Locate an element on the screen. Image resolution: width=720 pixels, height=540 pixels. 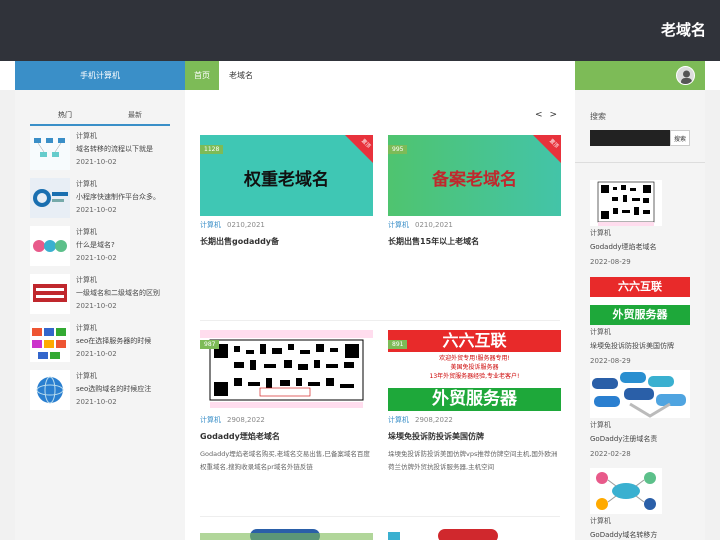
sidebar-article: 六六互联 外贸服务器 计算机 垛堧免投诉防投诉美国仿牌 2022-08-29 is located at coordinates (645, 321).